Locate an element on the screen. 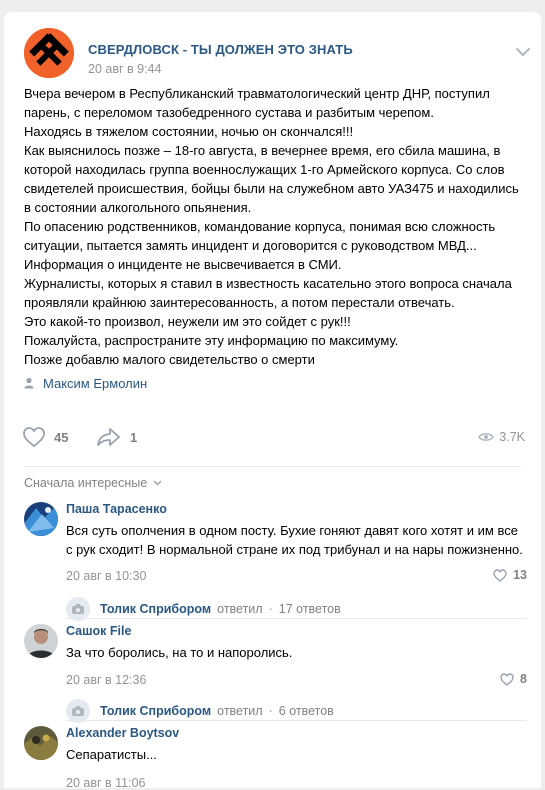 This screenshot has height=790, width=545. comment-date: 20 авг в 10:30 is located at coordinates (106, 576).